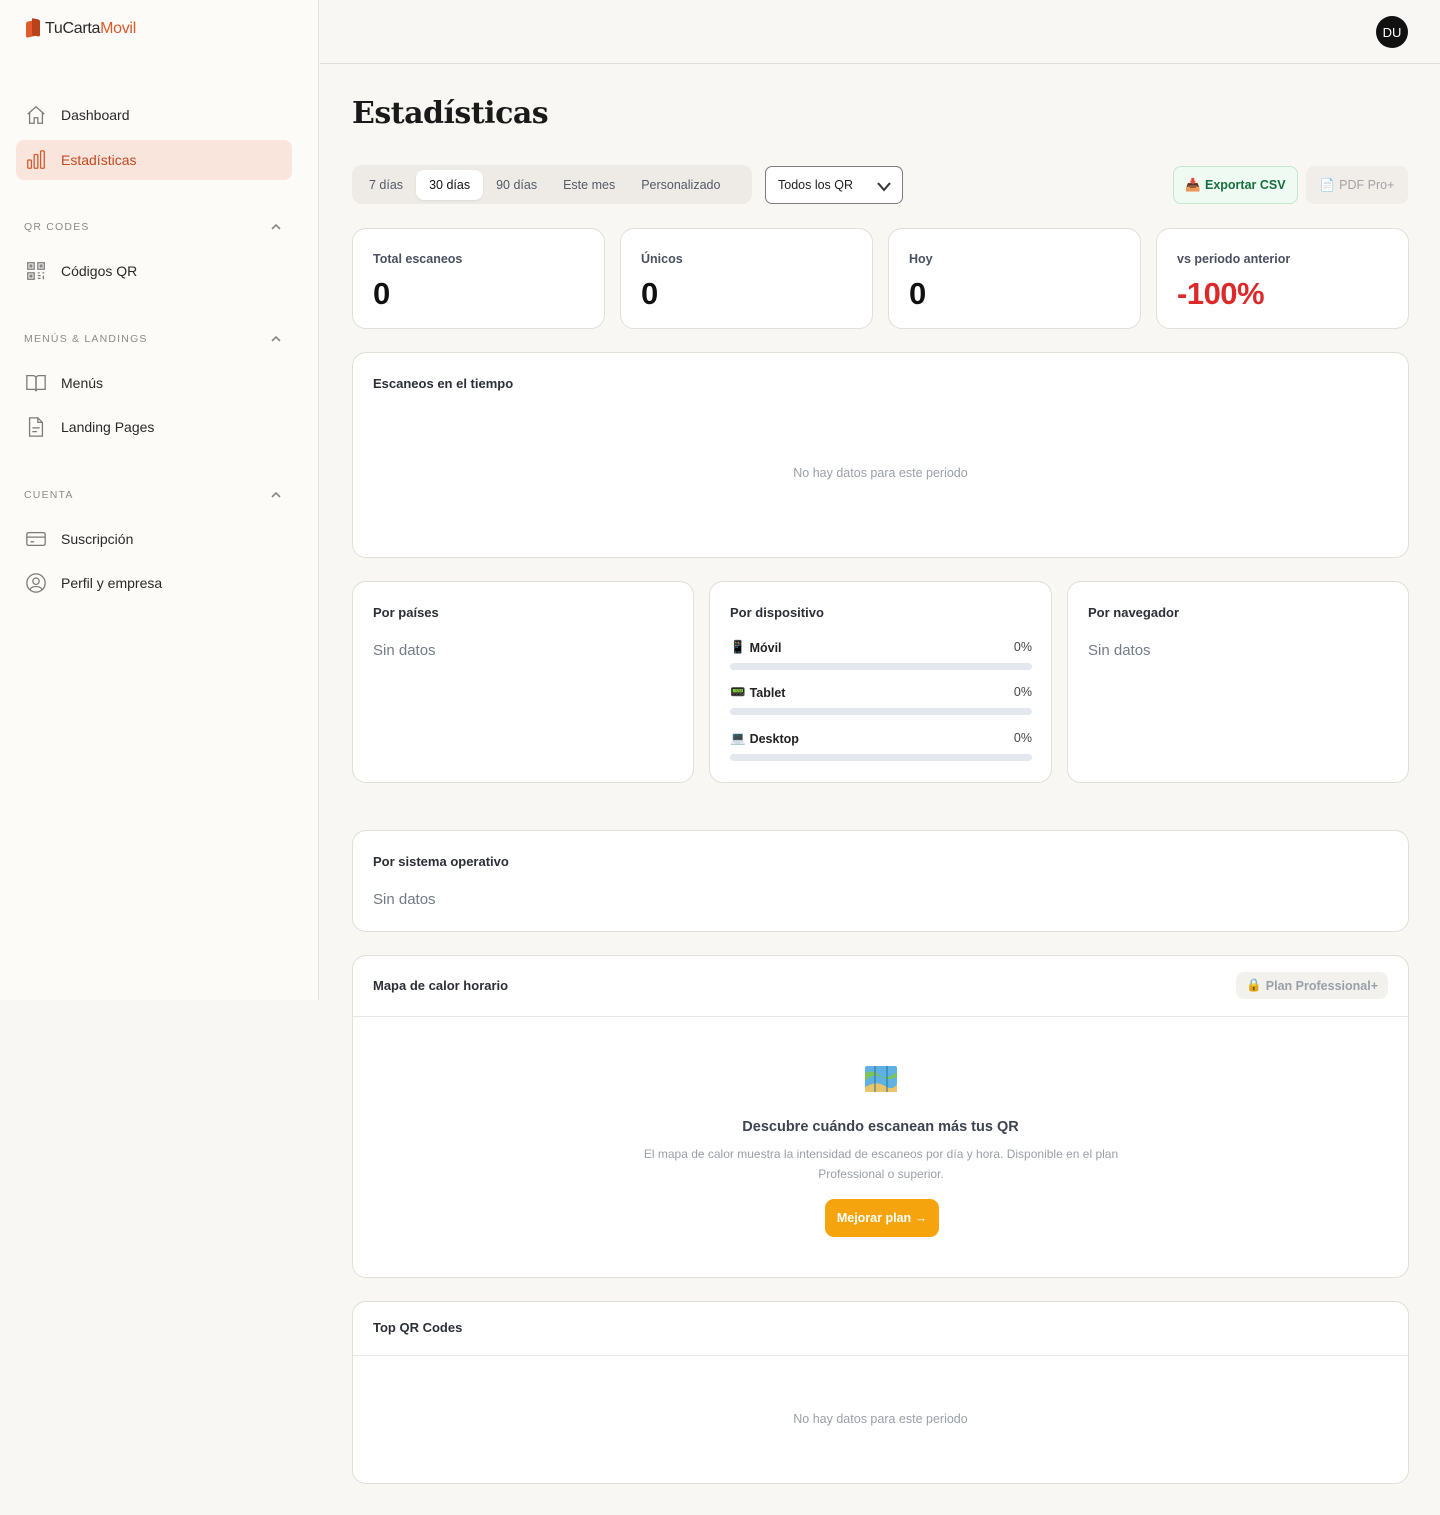  Describe the element at coordinates (1312, 985) in the screenshot. I see `plan-badge: 🔒 Plan Professional+` at that location.